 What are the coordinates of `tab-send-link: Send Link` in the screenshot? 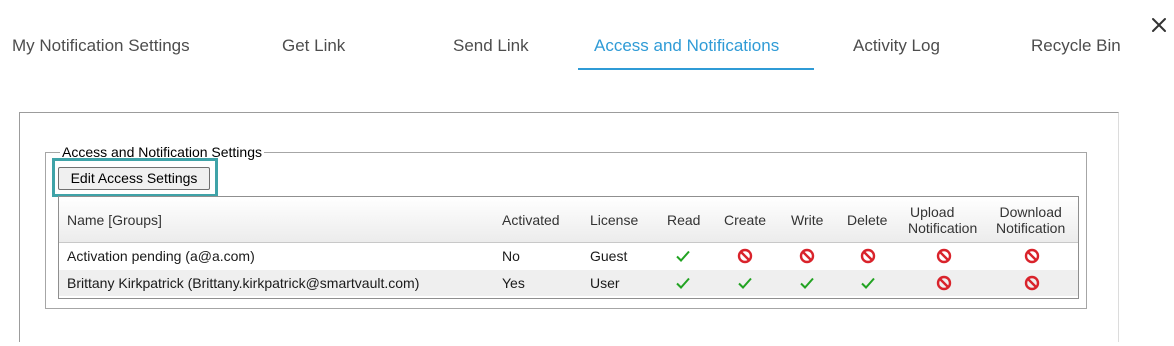 It's located at (491, 46).